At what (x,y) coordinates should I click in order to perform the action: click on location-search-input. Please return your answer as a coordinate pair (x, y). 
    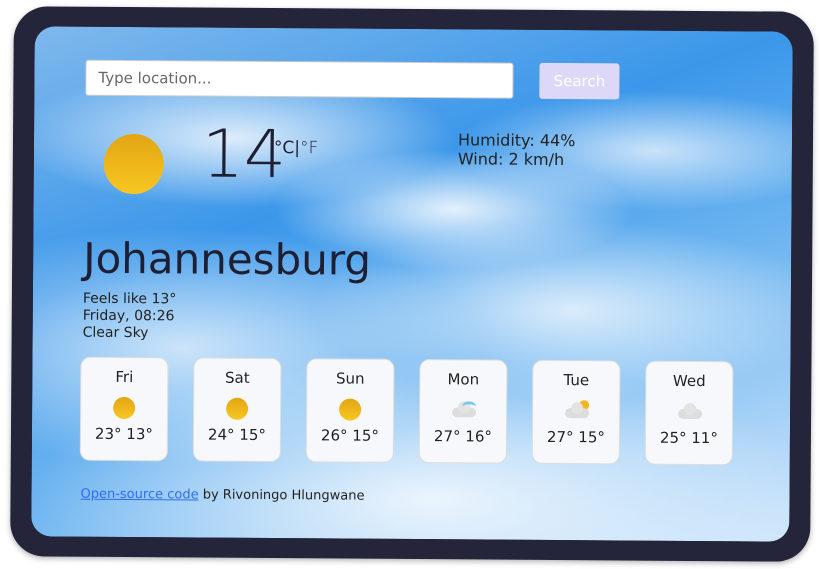
    Looking at the image, I should click on (299, 79).